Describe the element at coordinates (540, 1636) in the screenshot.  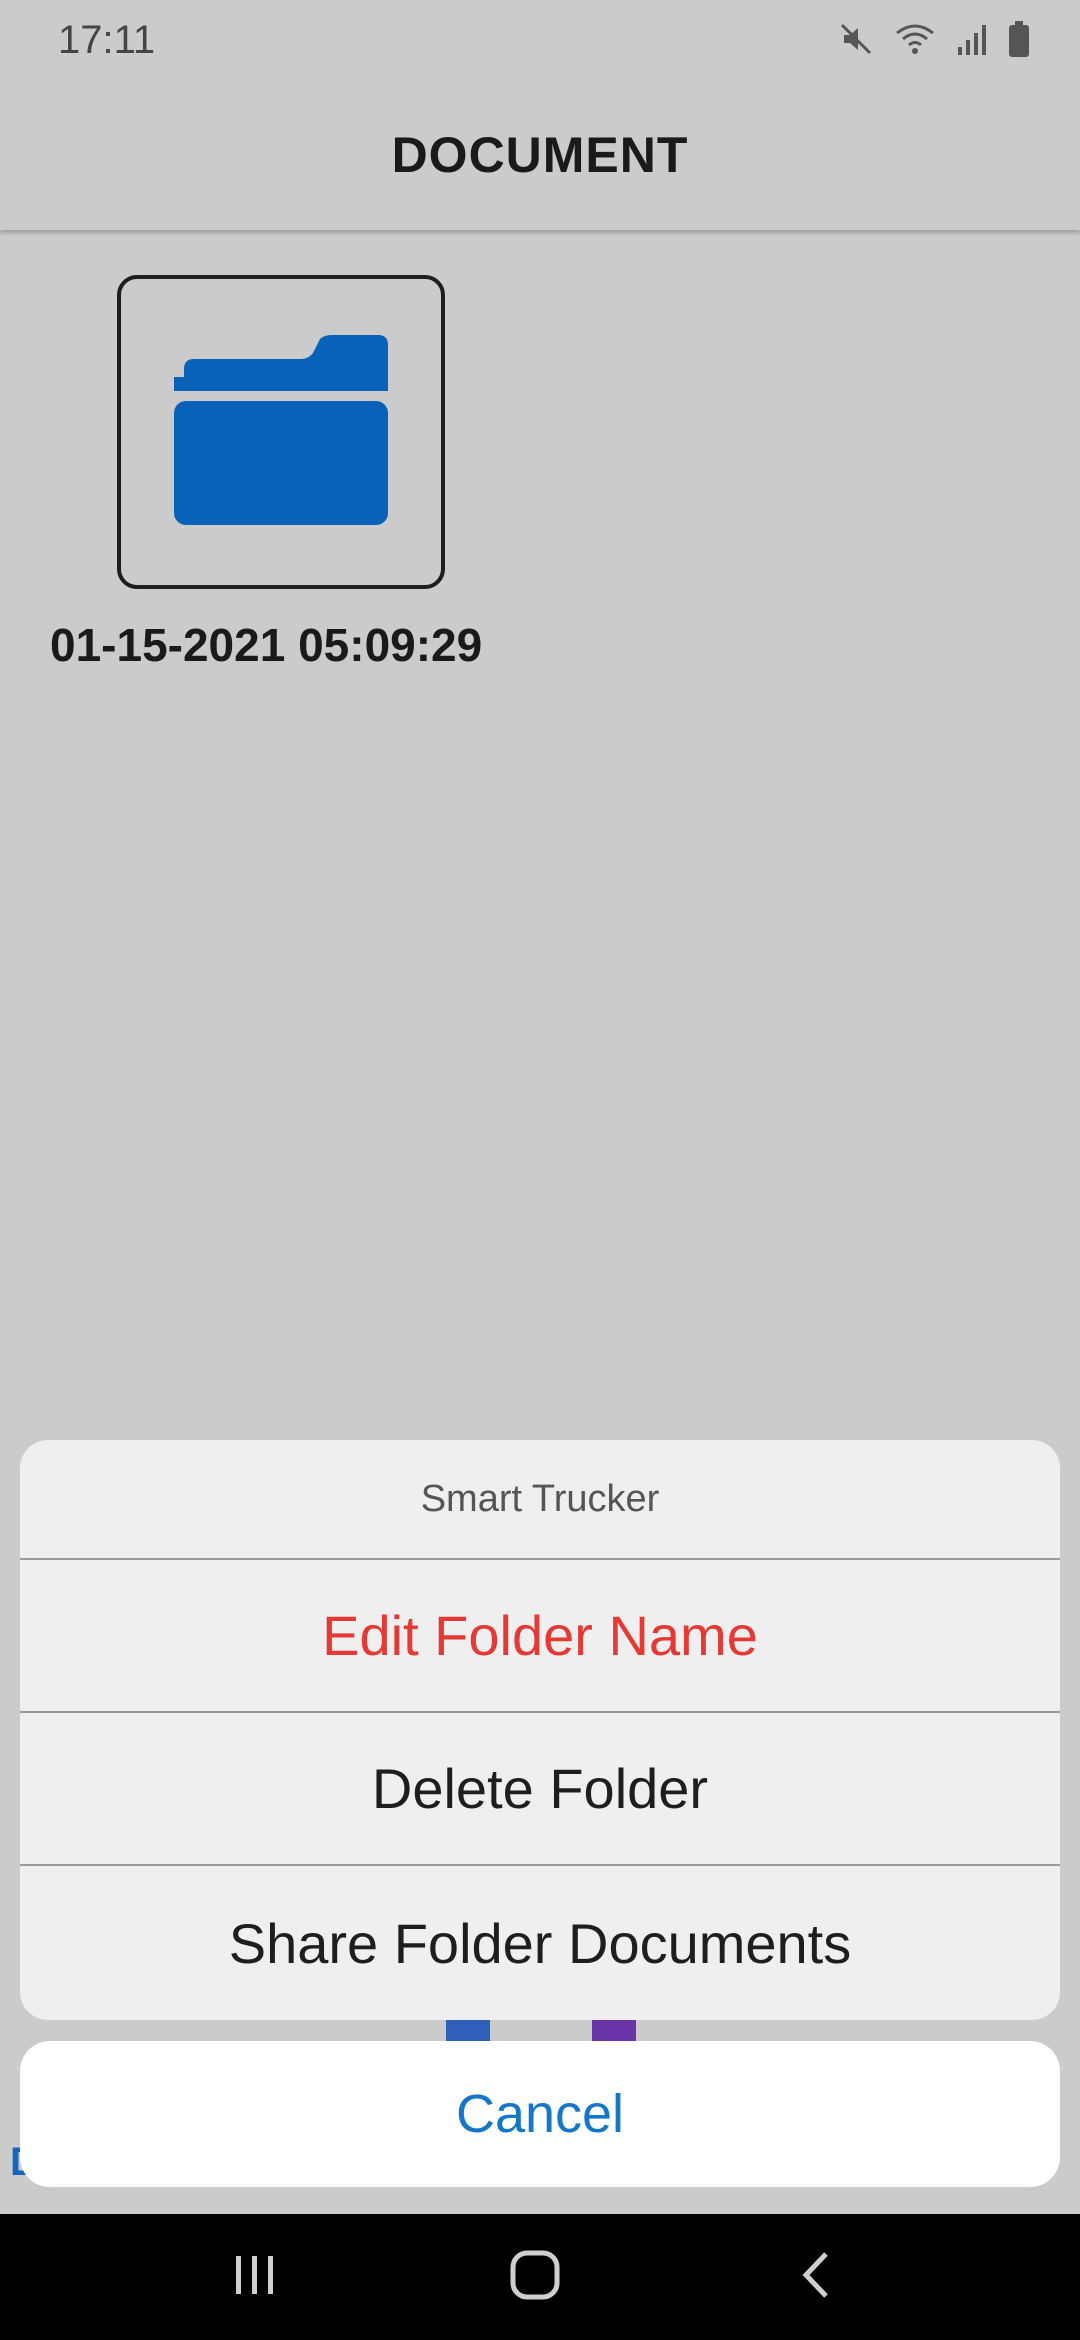
I see `edit-folder-name-button: Edit Folder Name` at that location.